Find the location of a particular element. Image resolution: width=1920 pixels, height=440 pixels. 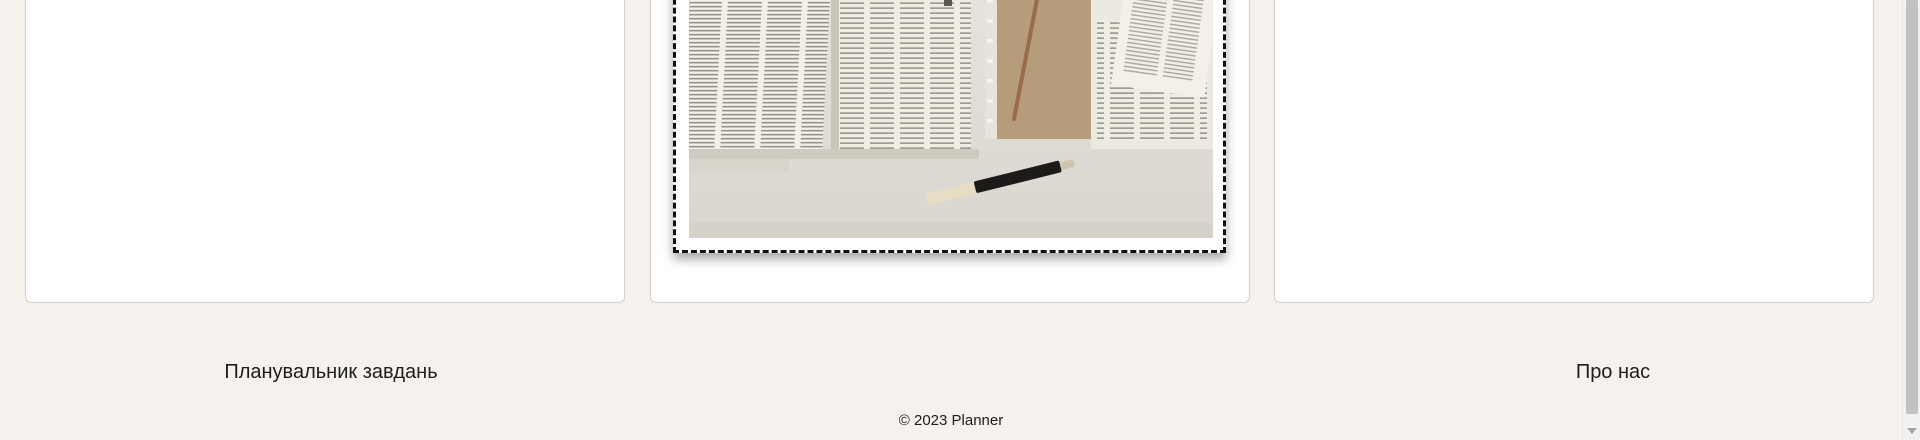

copyright-text: © 2023 Planner is located at coordinates (951, 420).